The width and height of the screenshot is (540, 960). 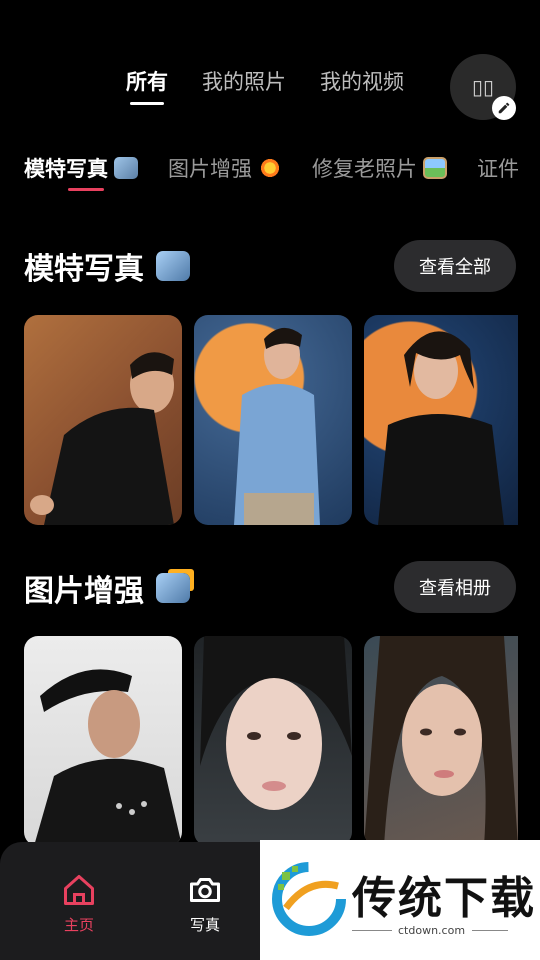 I want to click on edit-icon, so click(x=504, y=108).